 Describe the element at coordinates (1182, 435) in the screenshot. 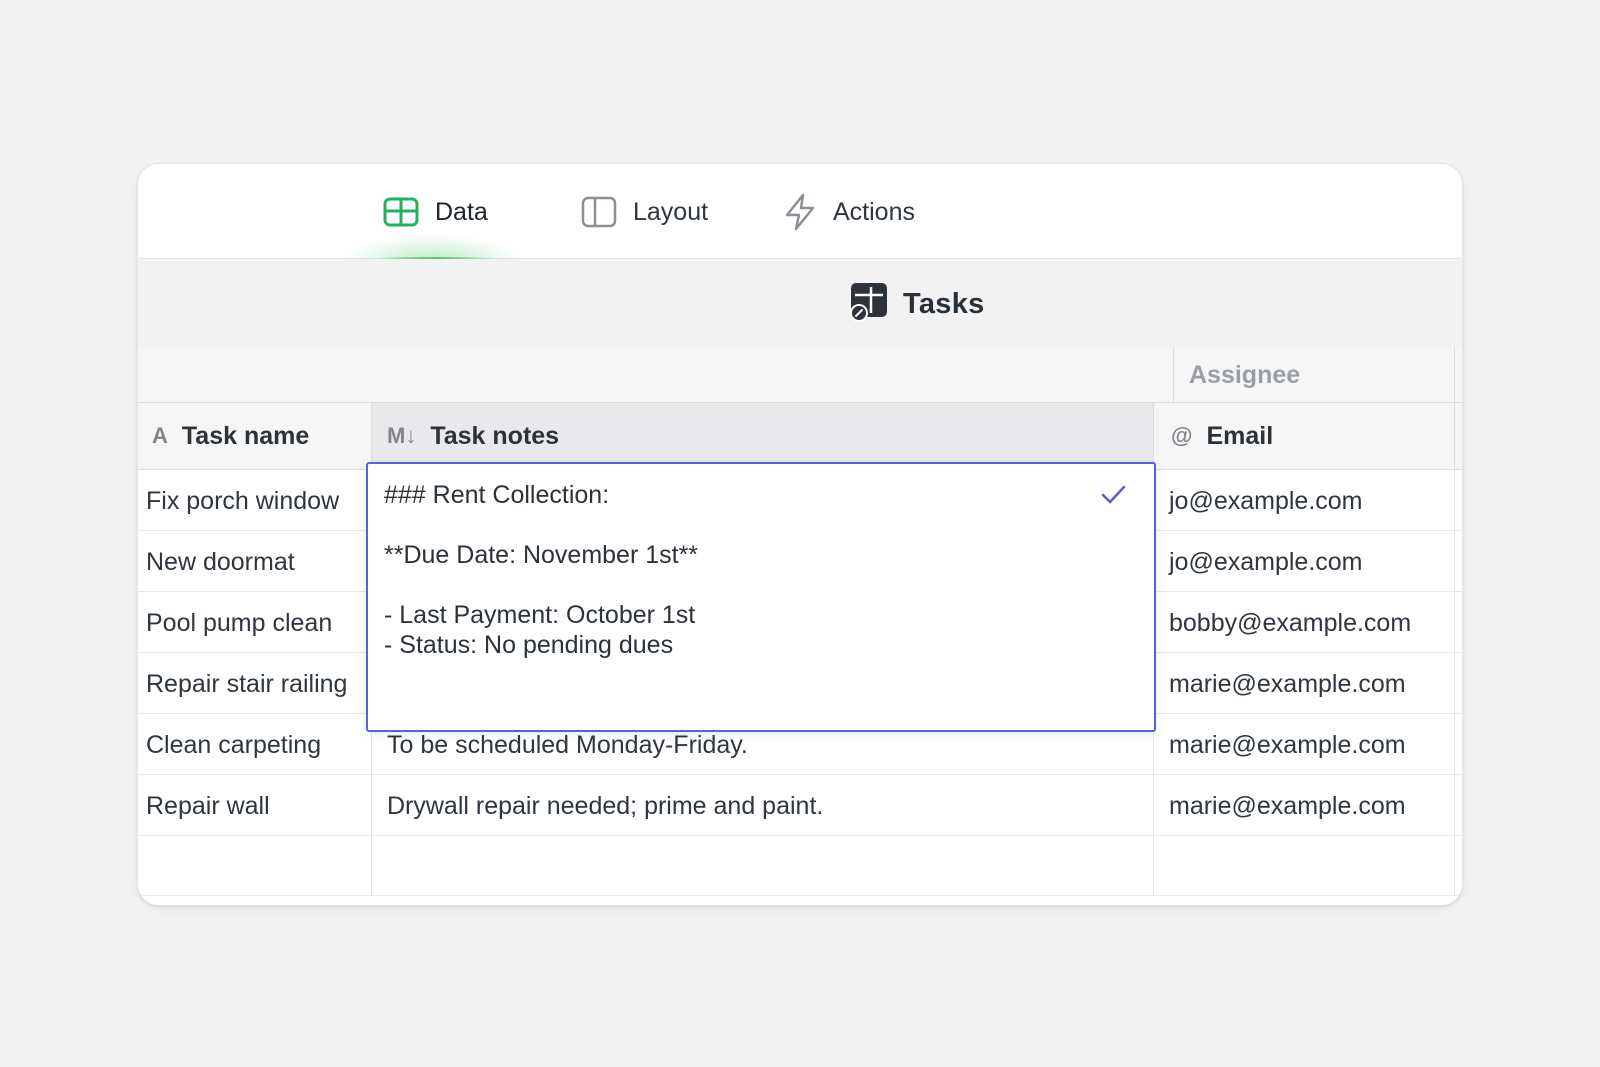

I see `email-type-icon: @` at that location.